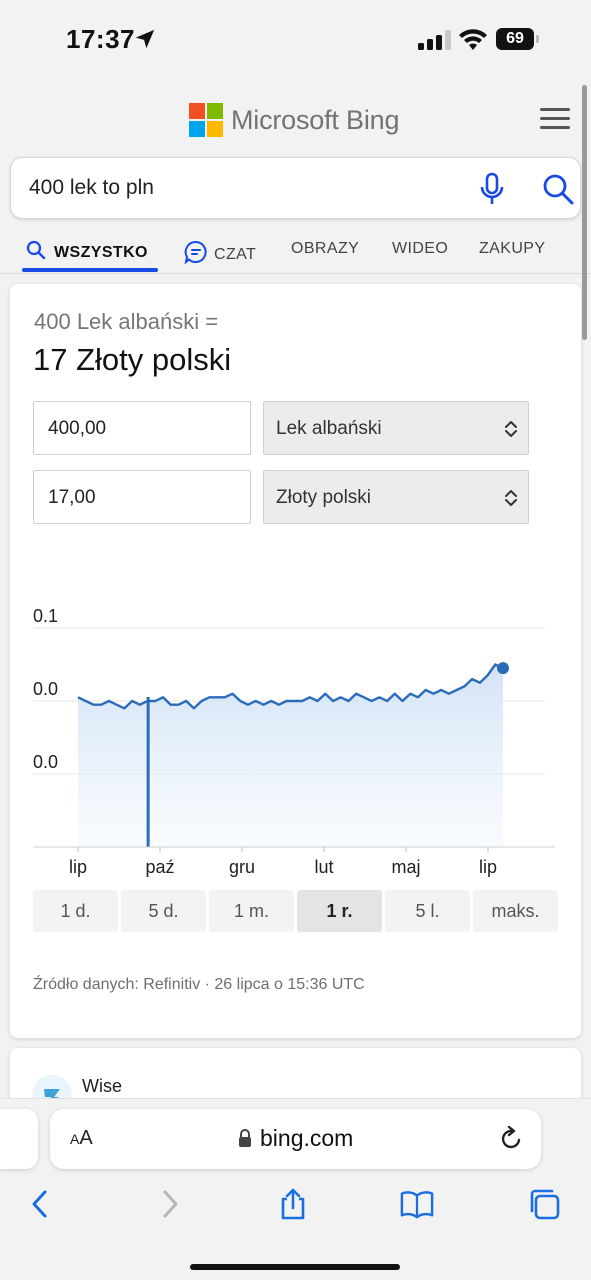 The height and width of the screenshot is (1280, 591). I want to click on x-tick-label: gru, so click(242, 867).